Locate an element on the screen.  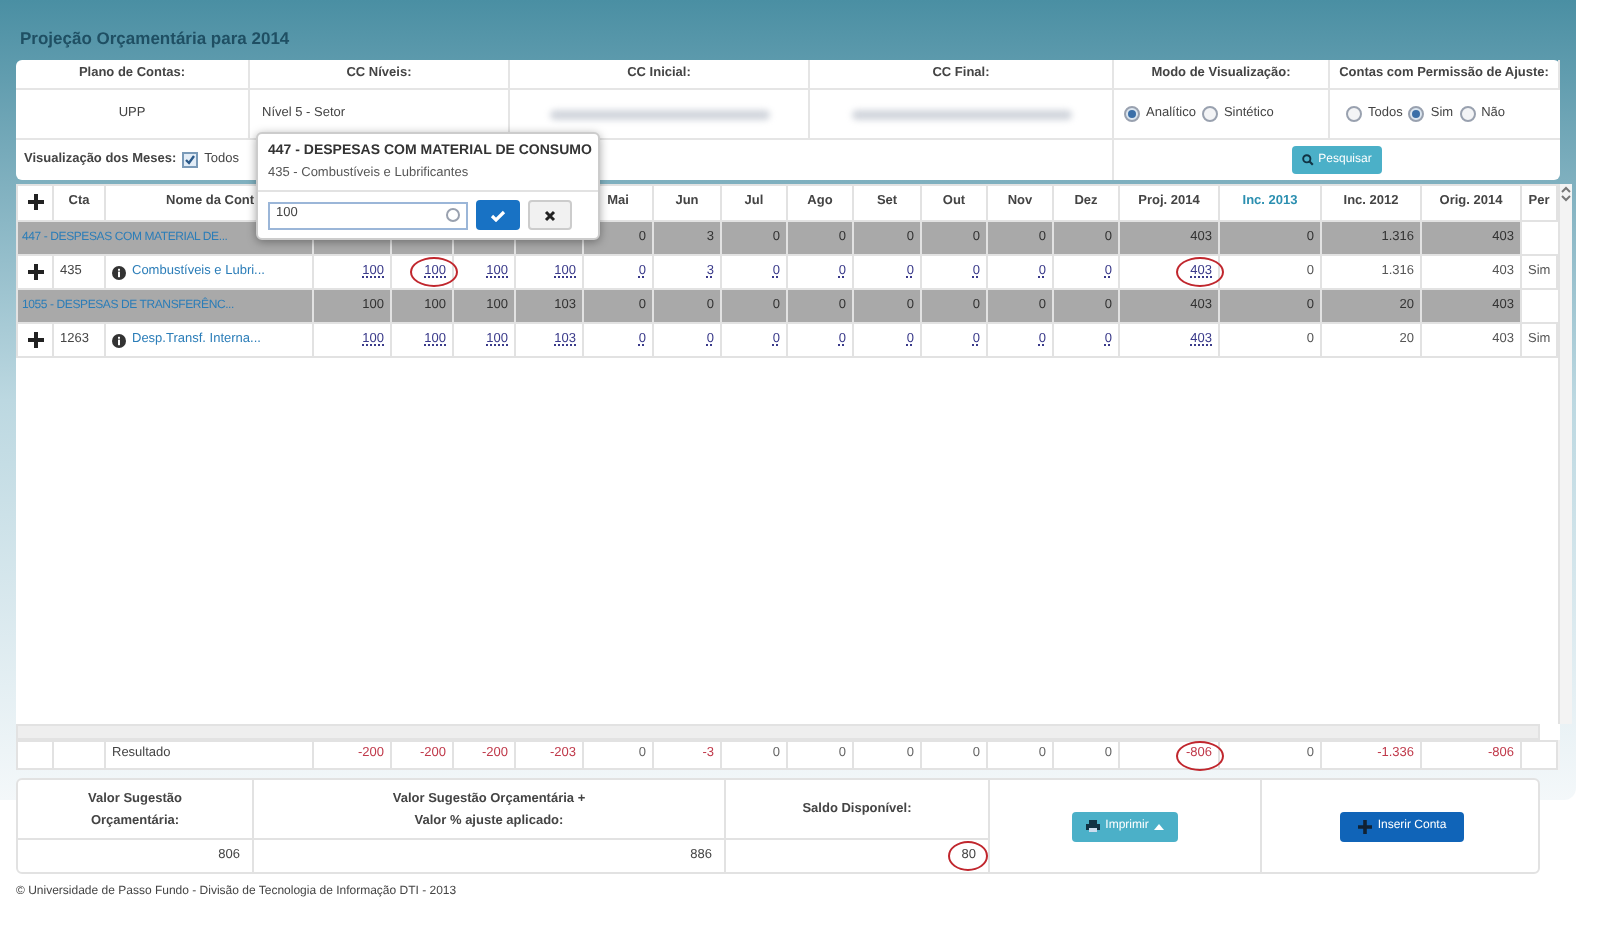
search-icon is located at coordinates (1308, 160).